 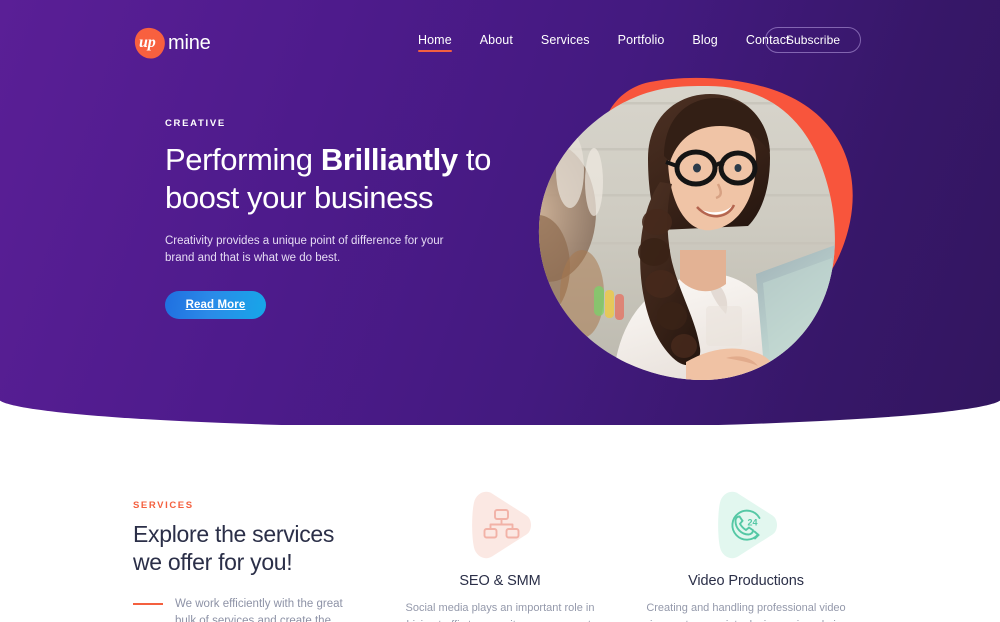 What do you see at coordinates (496, 41) in the screenshot?
I see `nav-item-about: About` at bounding box center [496, 41].